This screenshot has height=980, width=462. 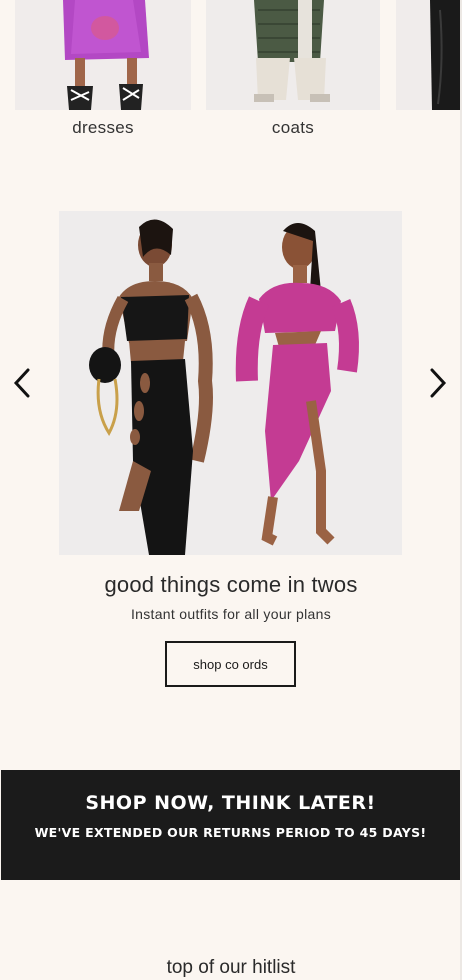 I want to click on category-card-partial, so click(x=429, y=55).